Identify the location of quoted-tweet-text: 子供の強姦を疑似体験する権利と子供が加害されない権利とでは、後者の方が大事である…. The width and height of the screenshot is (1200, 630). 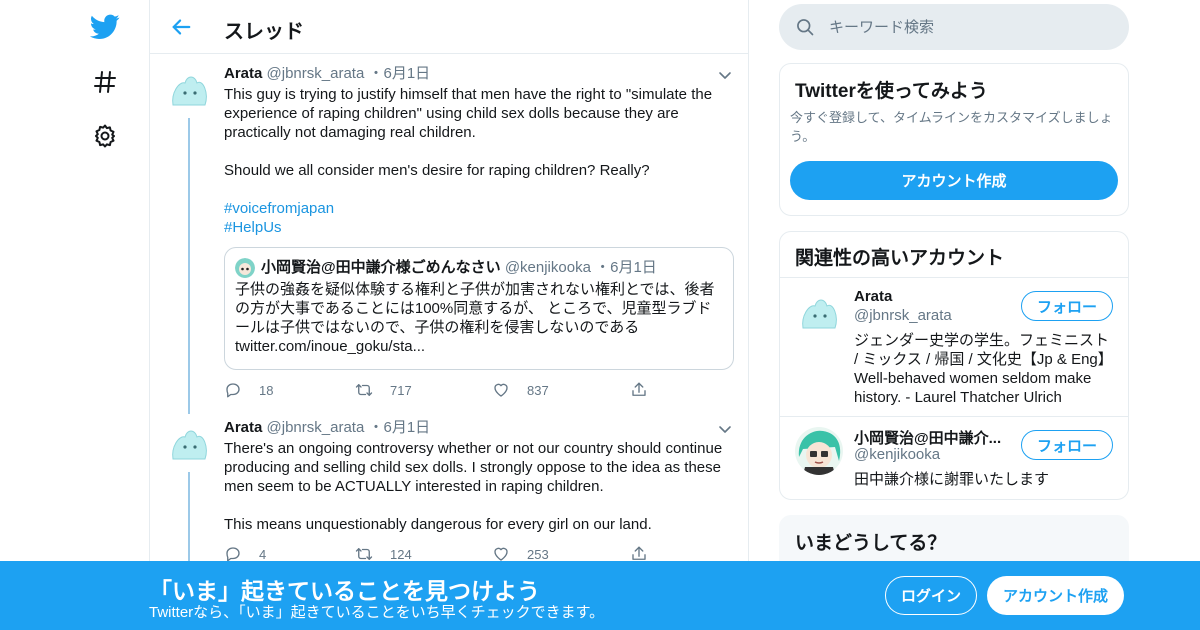
(475, 318).